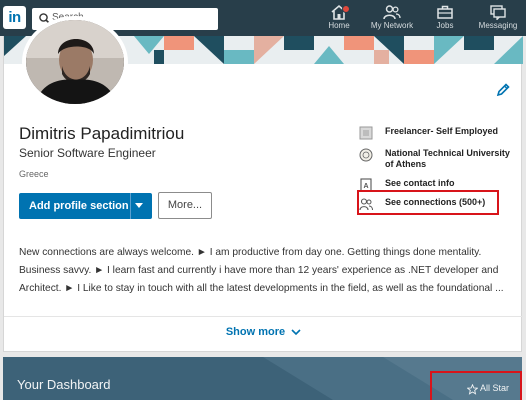  What do you see at coordinates (447, 158) in the screenshot?
I see `school-name: National Technical University of Athens` at bounding box center [447, 158].